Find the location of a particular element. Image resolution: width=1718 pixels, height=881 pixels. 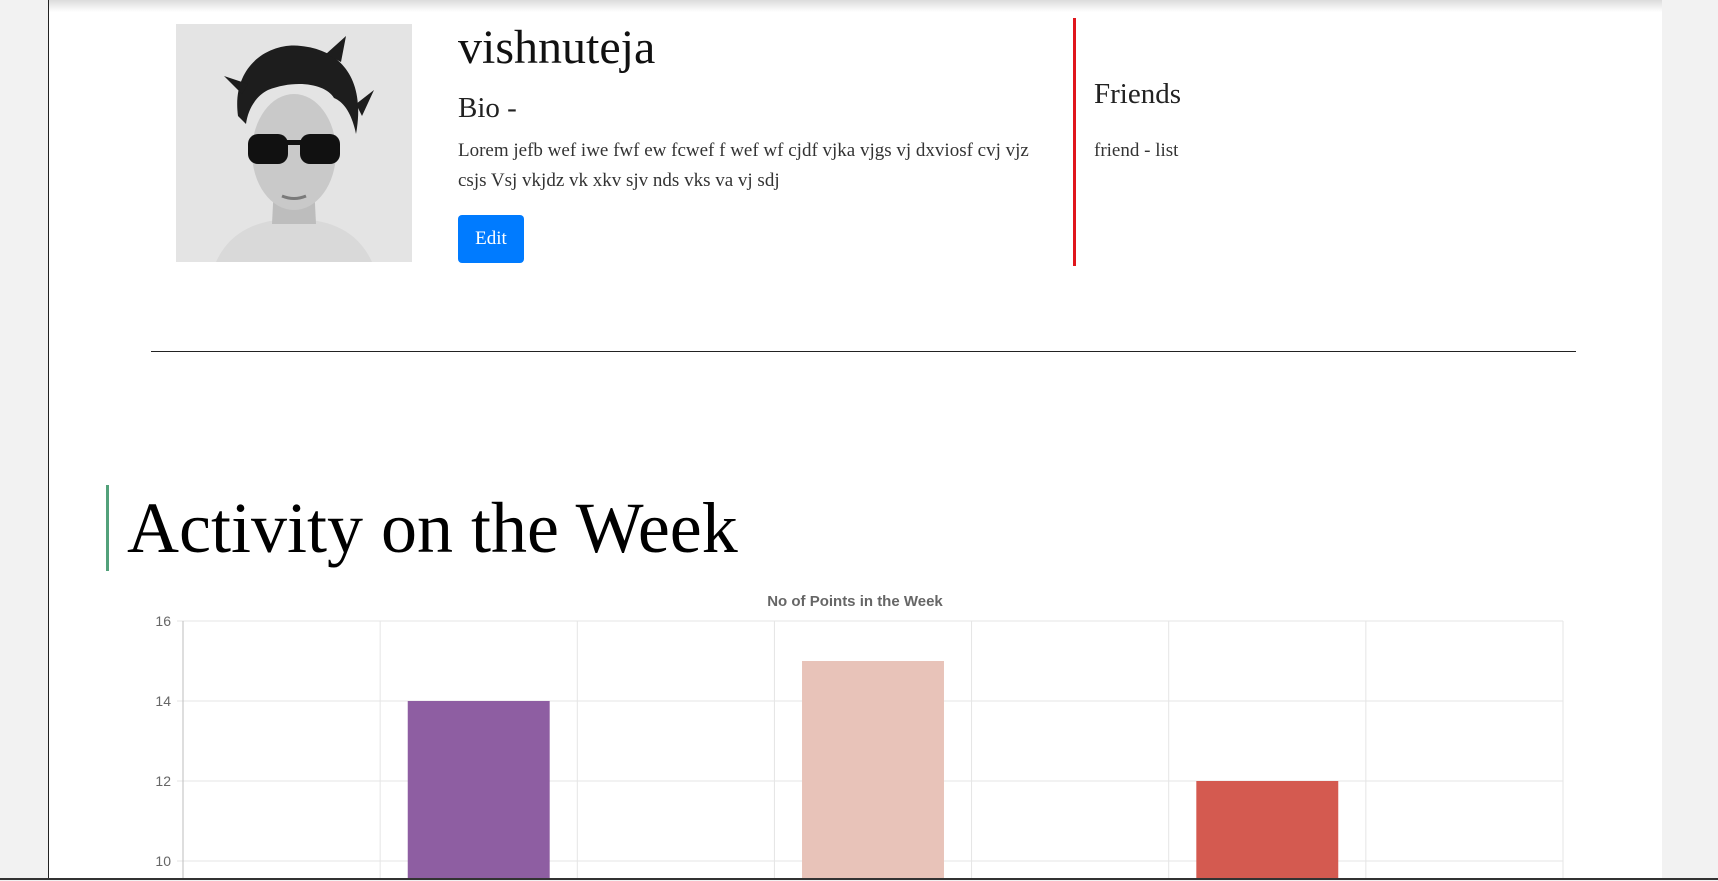

y-tick-label: 16 is located at coordinates (163, 621).